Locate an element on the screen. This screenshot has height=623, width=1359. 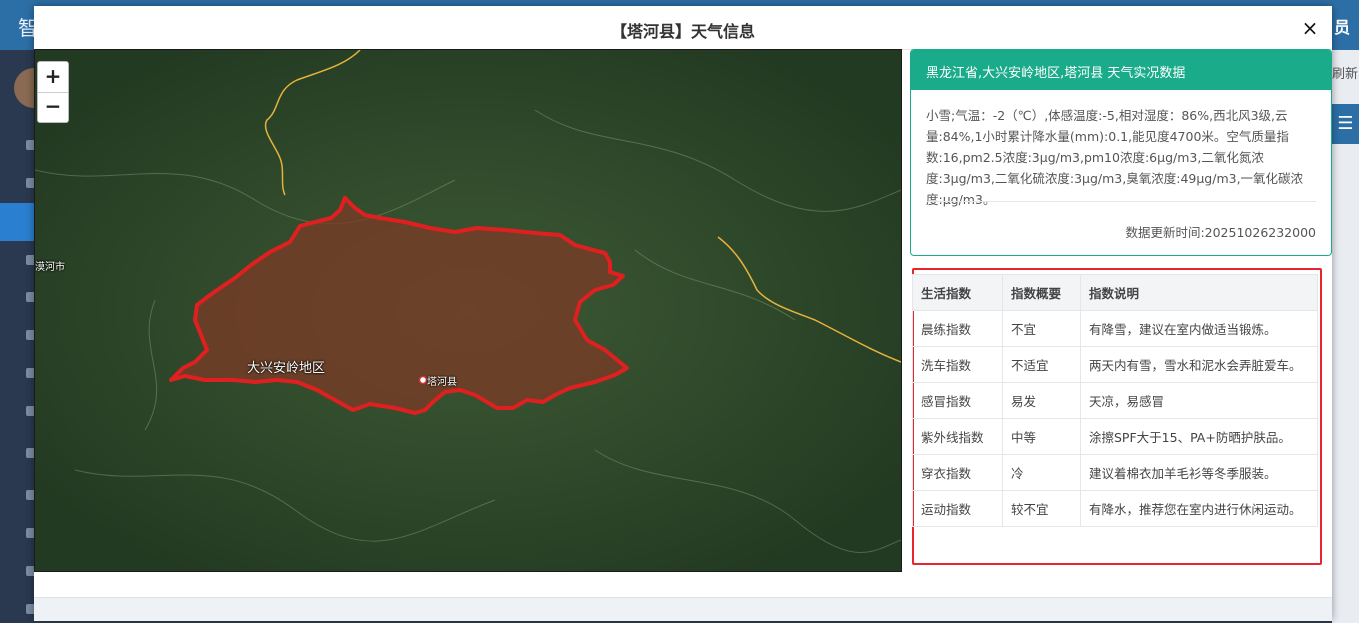
zoom-control: + − is located at coordinates (53, 92).